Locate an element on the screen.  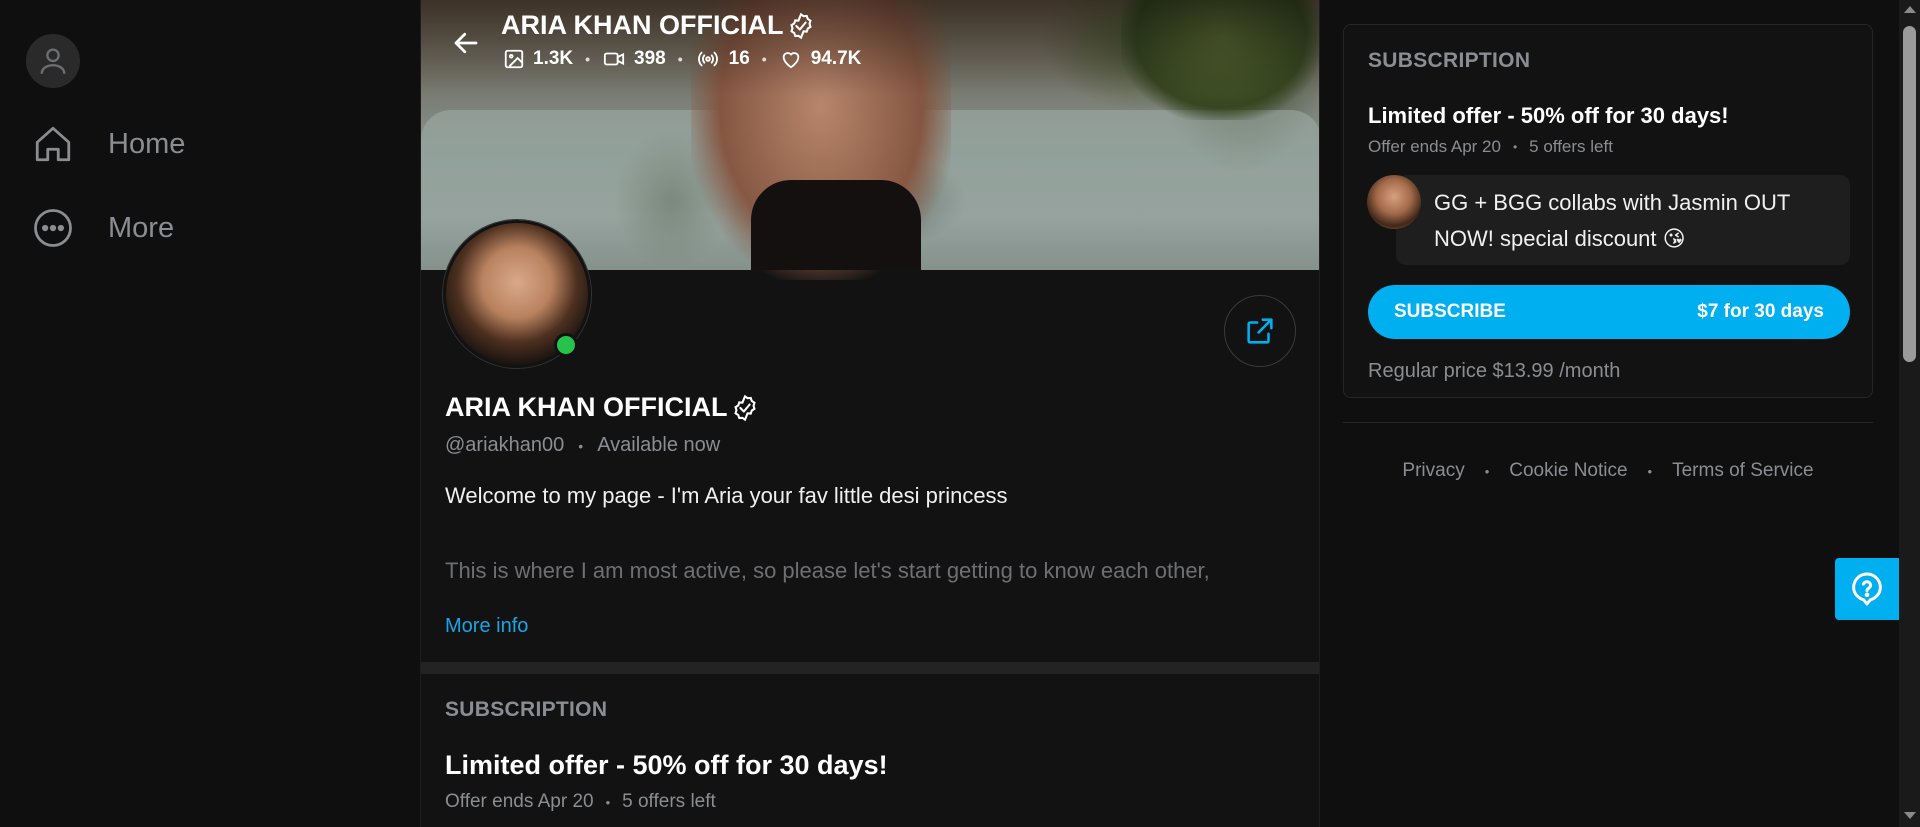
home-icon is located at coordinates (53, 144).